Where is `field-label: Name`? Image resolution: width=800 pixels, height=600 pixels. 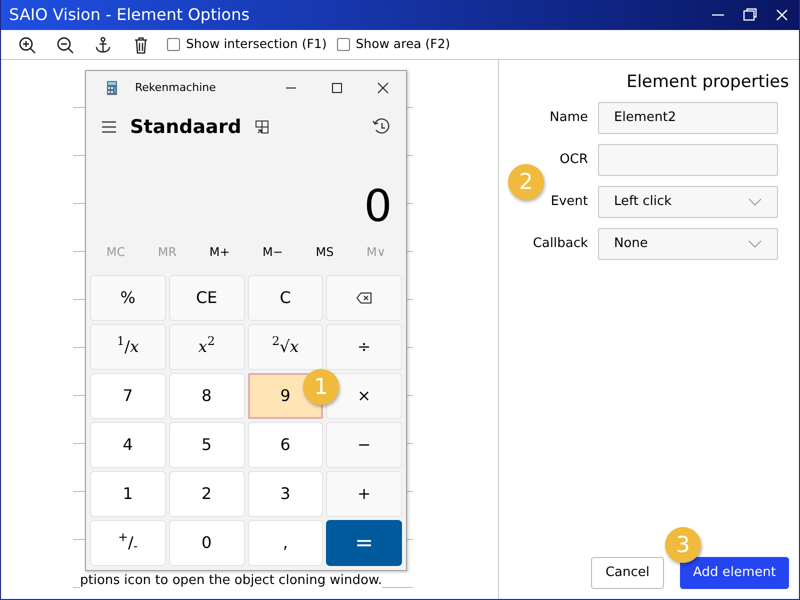
field-label: Name is located at coordinates (568, 117).